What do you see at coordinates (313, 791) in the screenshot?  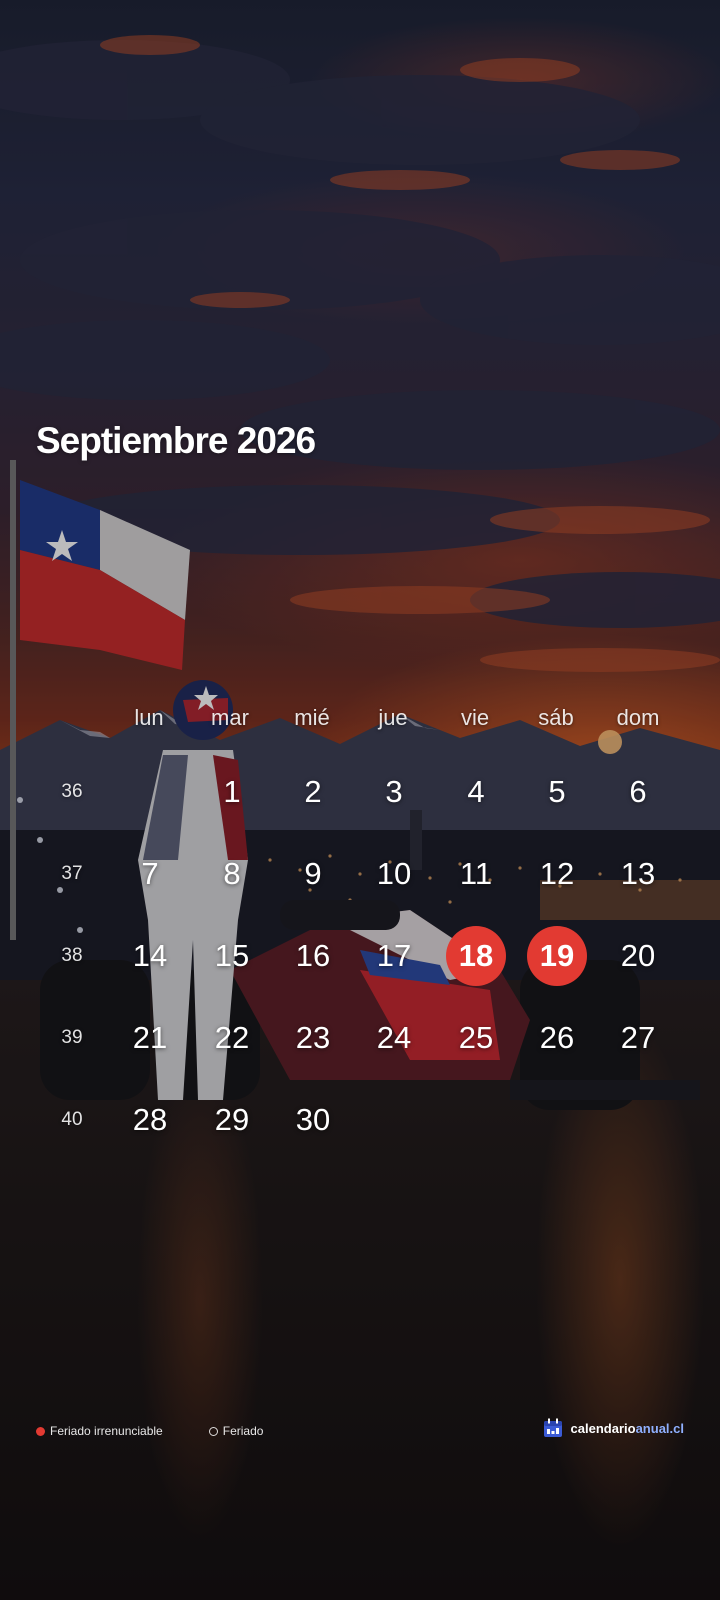 I see `day-cell: 2` at bounding box center [313, 791].